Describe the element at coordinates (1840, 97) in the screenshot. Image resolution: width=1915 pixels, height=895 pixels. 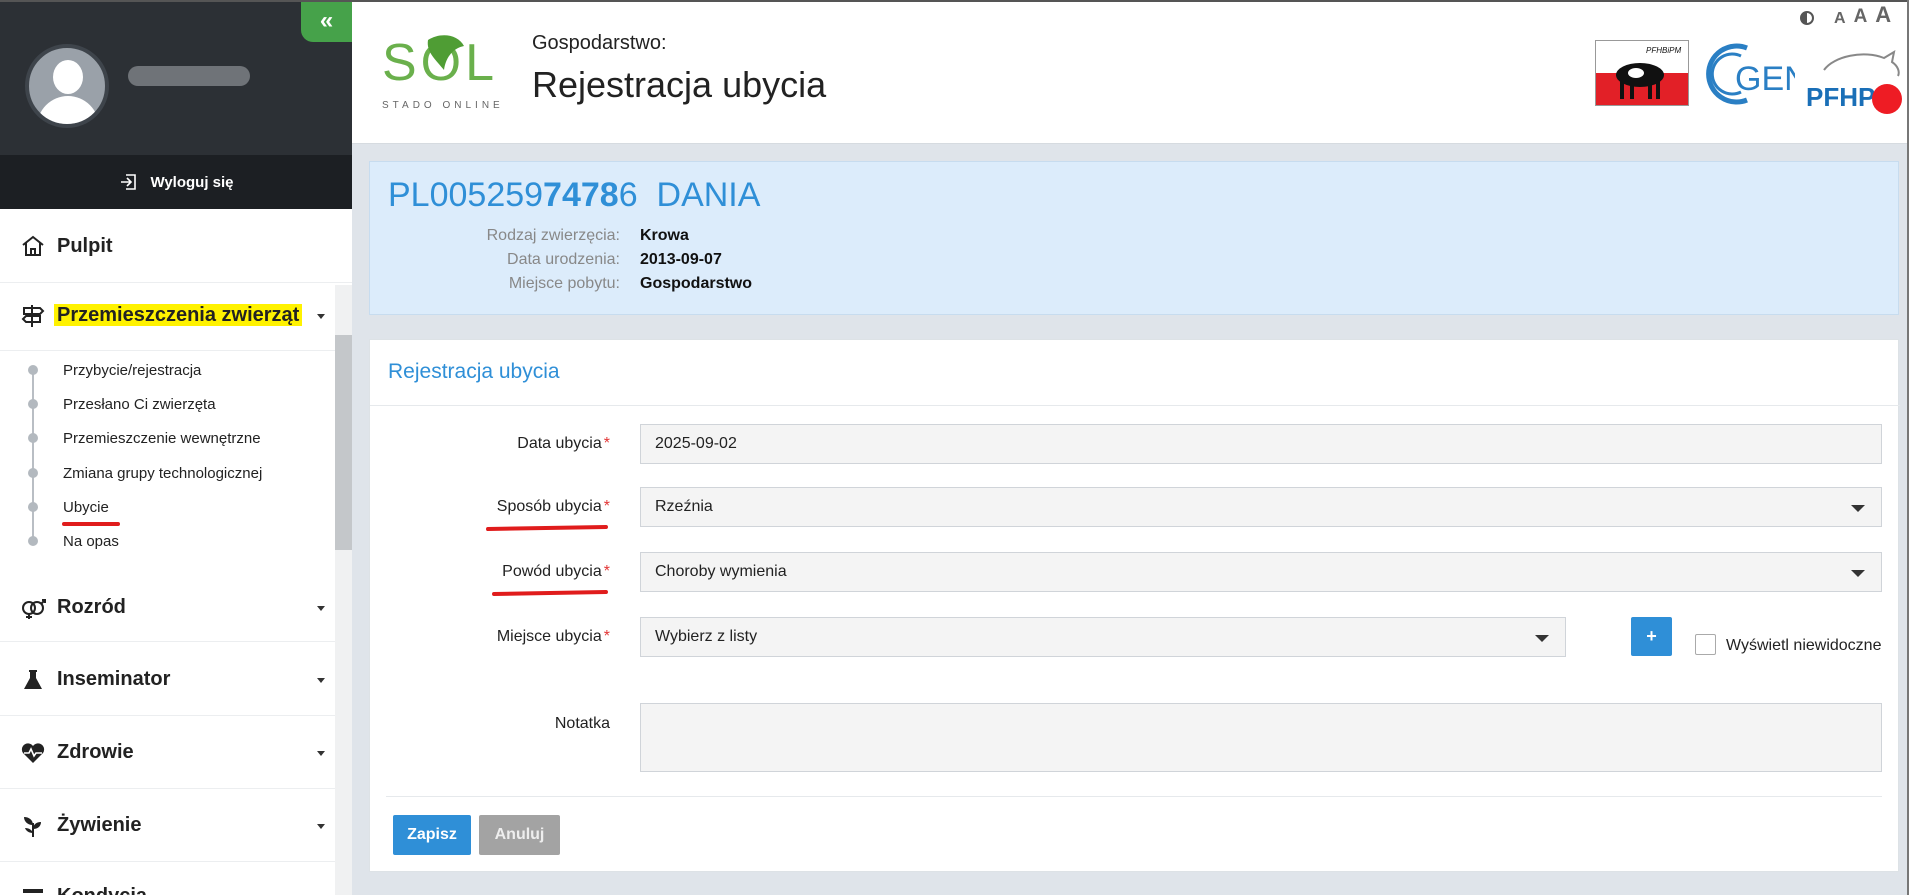
I see `svg-text: PFHP` at that location.